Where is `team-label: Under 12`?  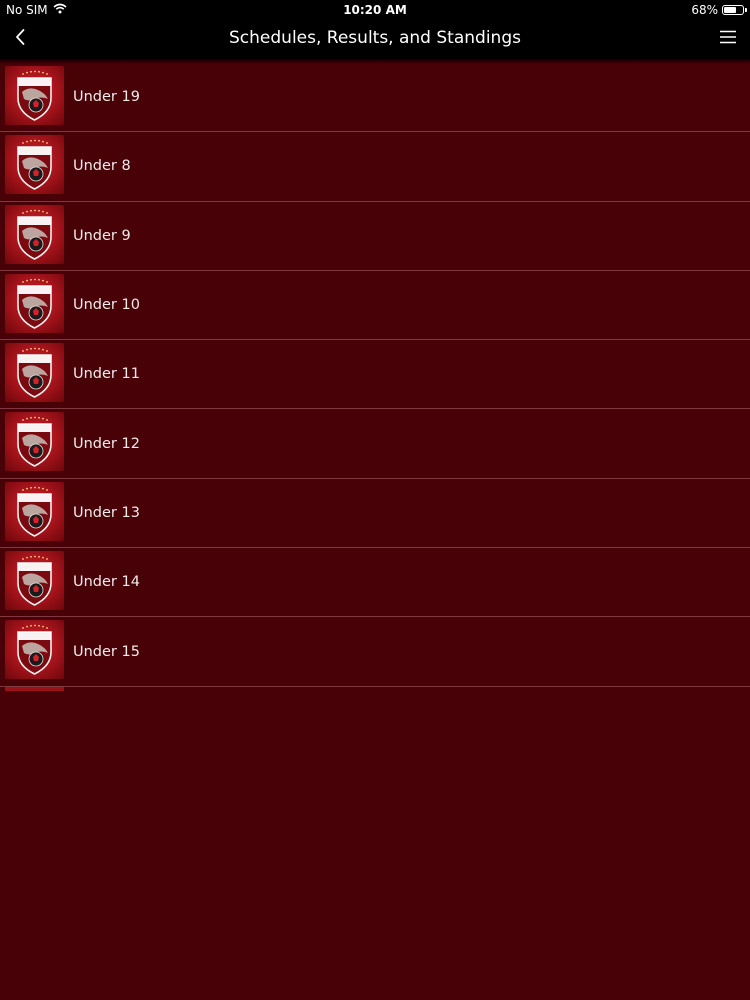
team-label: Under 12 is located at coordinates (106, 443).